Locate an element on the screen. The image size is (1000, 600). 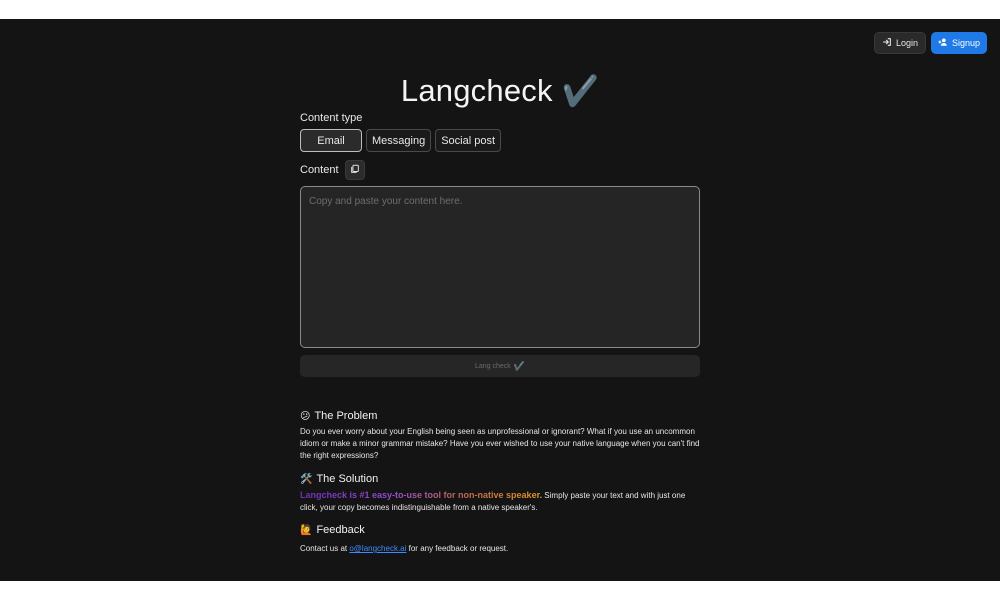
signup-button: Signup is located at coordinates (958, 43).